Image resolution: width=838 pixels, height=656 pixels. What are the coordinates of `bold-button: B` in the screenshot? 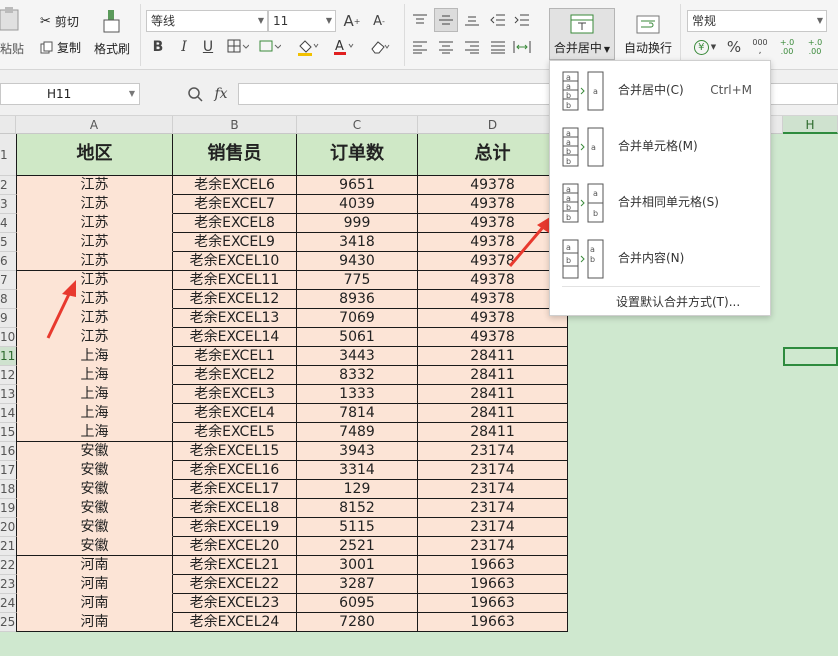 It's located at (158, 47).